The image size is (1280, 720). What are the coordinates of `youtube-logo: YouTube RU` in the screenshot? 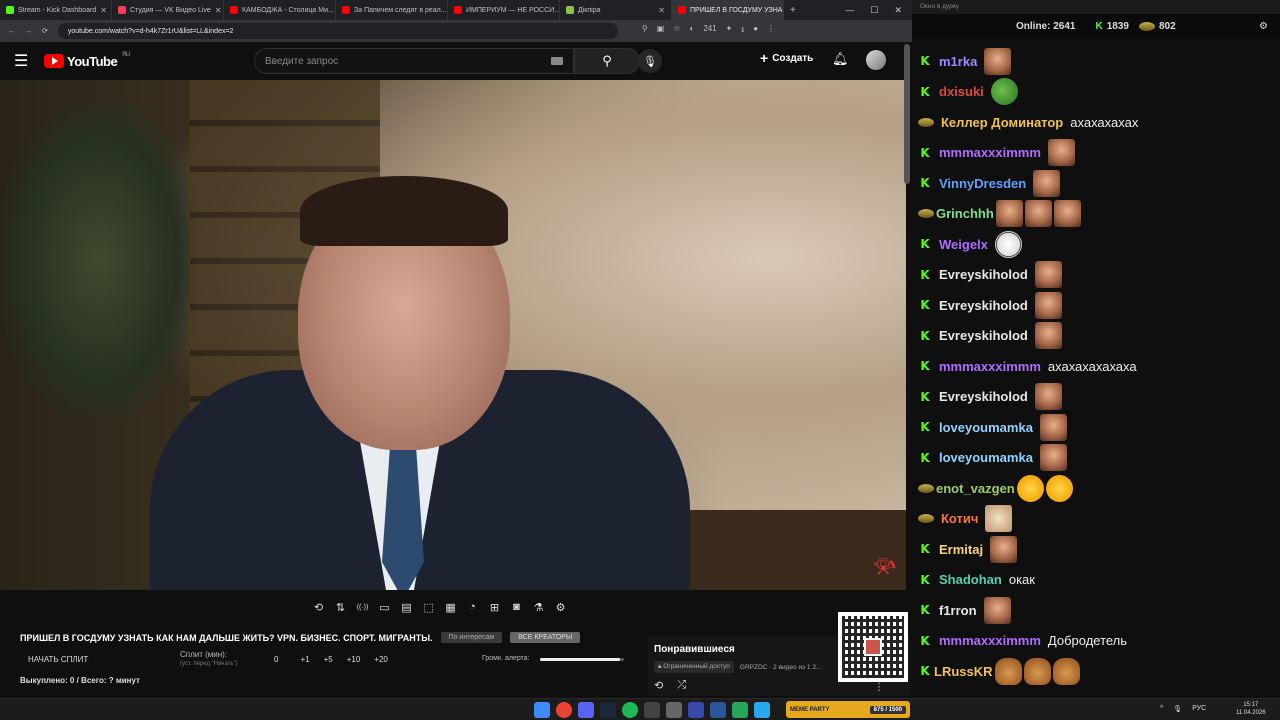 It's located at (87, 60).